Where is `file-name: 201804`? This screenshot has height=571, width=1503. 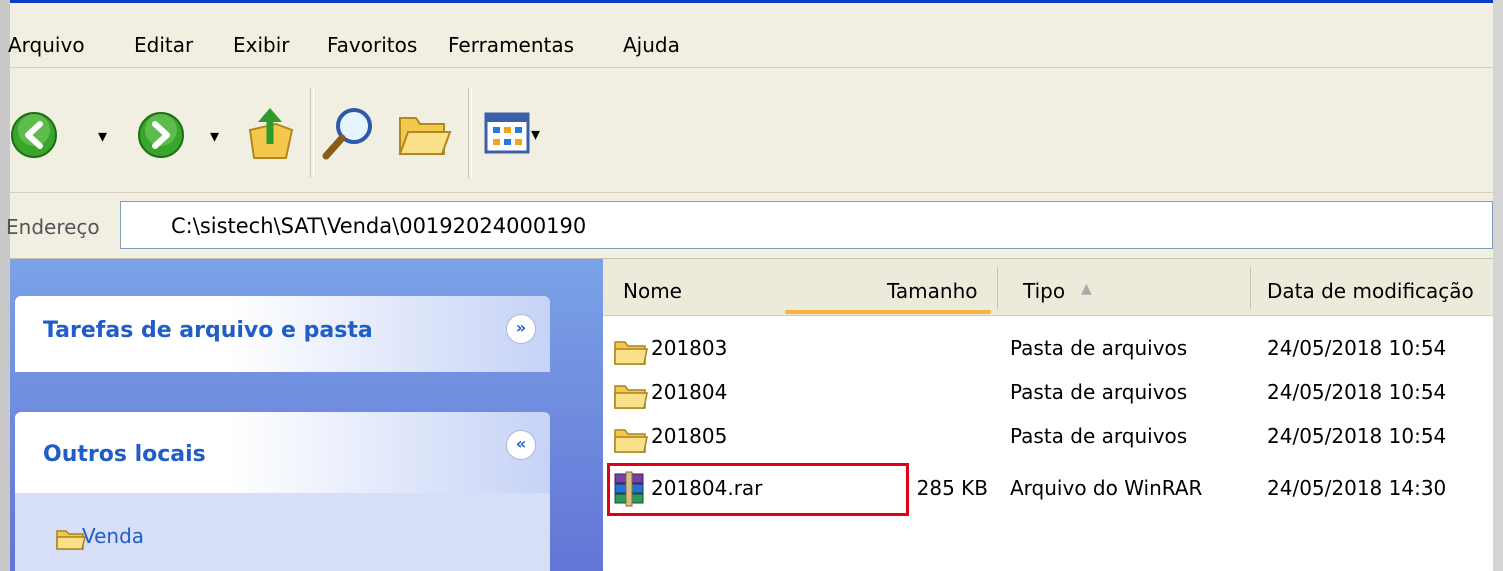
file-name: 201804 is located at coordinates (689, 392).